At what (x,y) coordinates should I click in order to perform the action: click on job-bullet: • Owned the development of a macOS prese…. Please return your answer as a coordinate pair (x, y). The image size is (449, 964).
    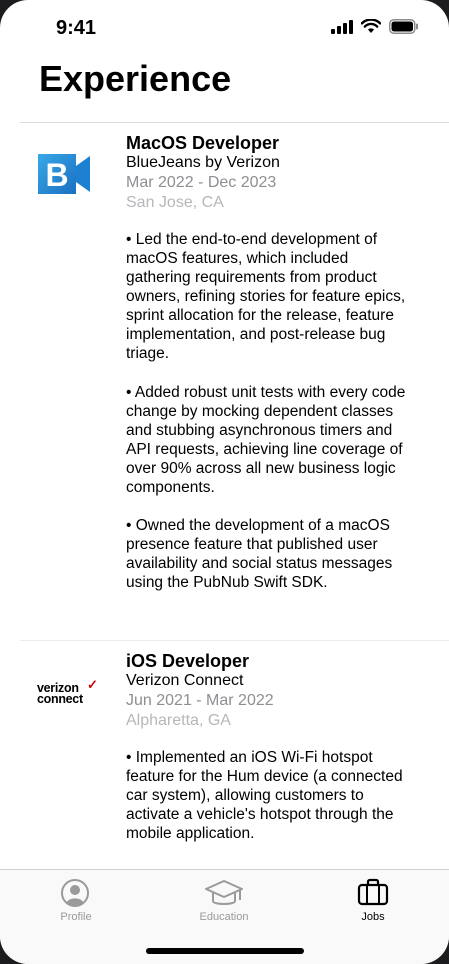
    Looking at the image, I should click on (259, 554).